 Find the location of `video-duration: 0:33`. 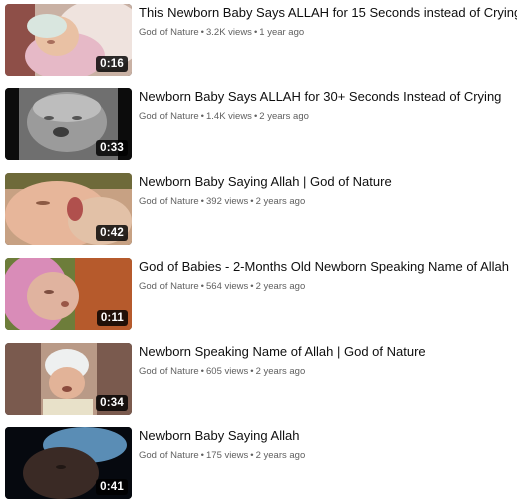

video-duration: 0:33 is located at coordinates (112, 148).